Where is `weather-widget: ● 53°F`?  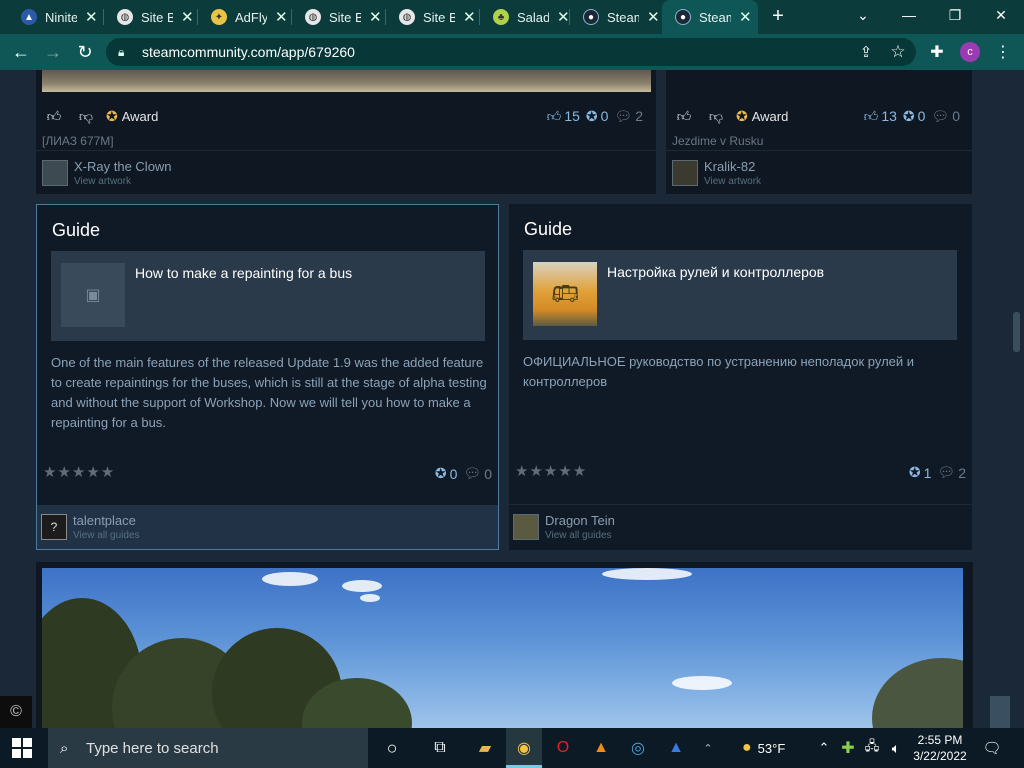
weather-widget: ● 53°F is located at coordinates (763, 748).